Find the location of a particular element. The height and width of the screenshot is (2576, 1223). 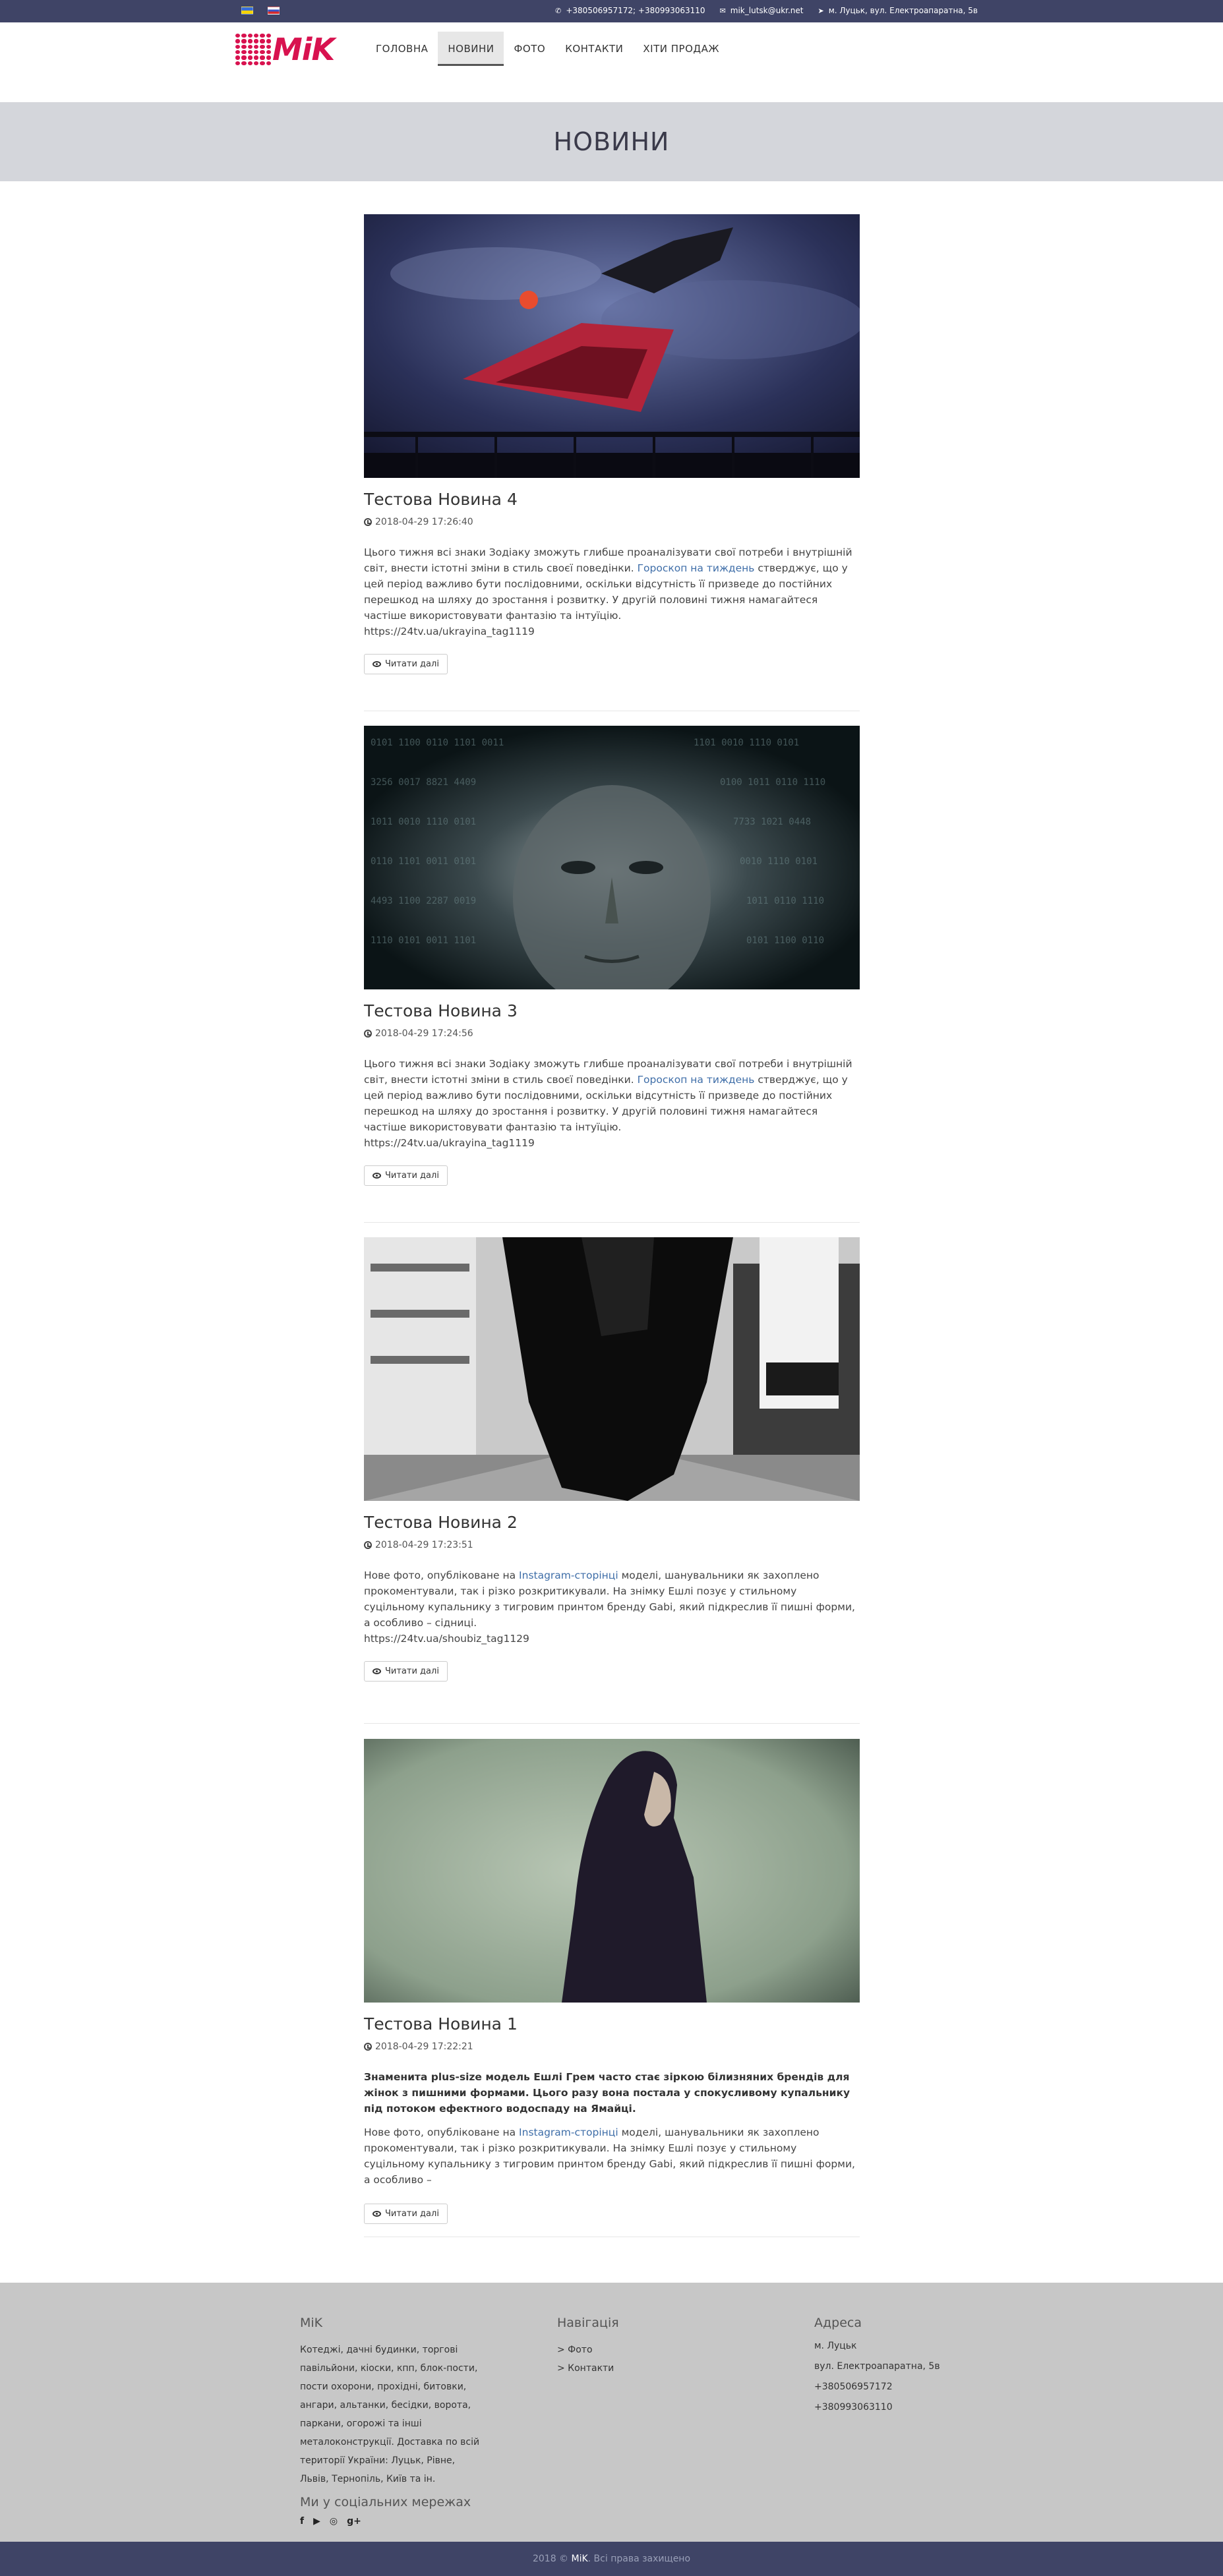

footer-link-photo: > Фото is located at coordinates (649, 2350).